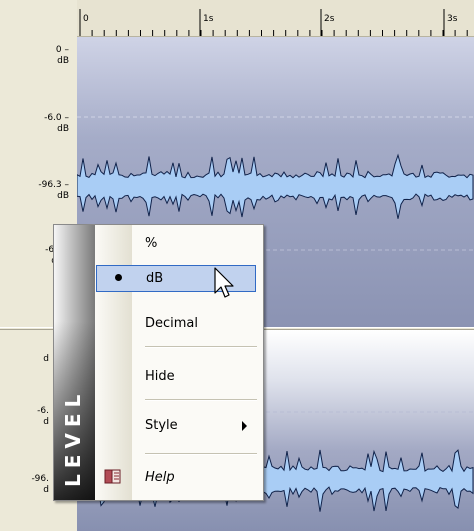  What do you see at coordinates (43, 416) in the screenshot?
I see `level-label: -6.d` at bounding box center [43, 416].